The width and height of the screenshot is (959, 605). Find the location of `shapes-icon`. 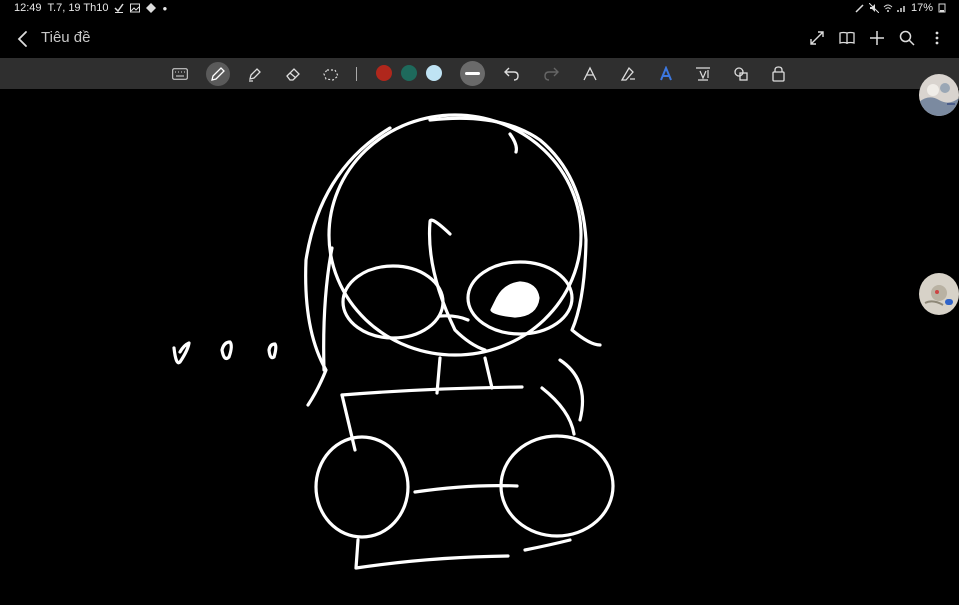

shapes-icon is located at coordinates (741, 74).